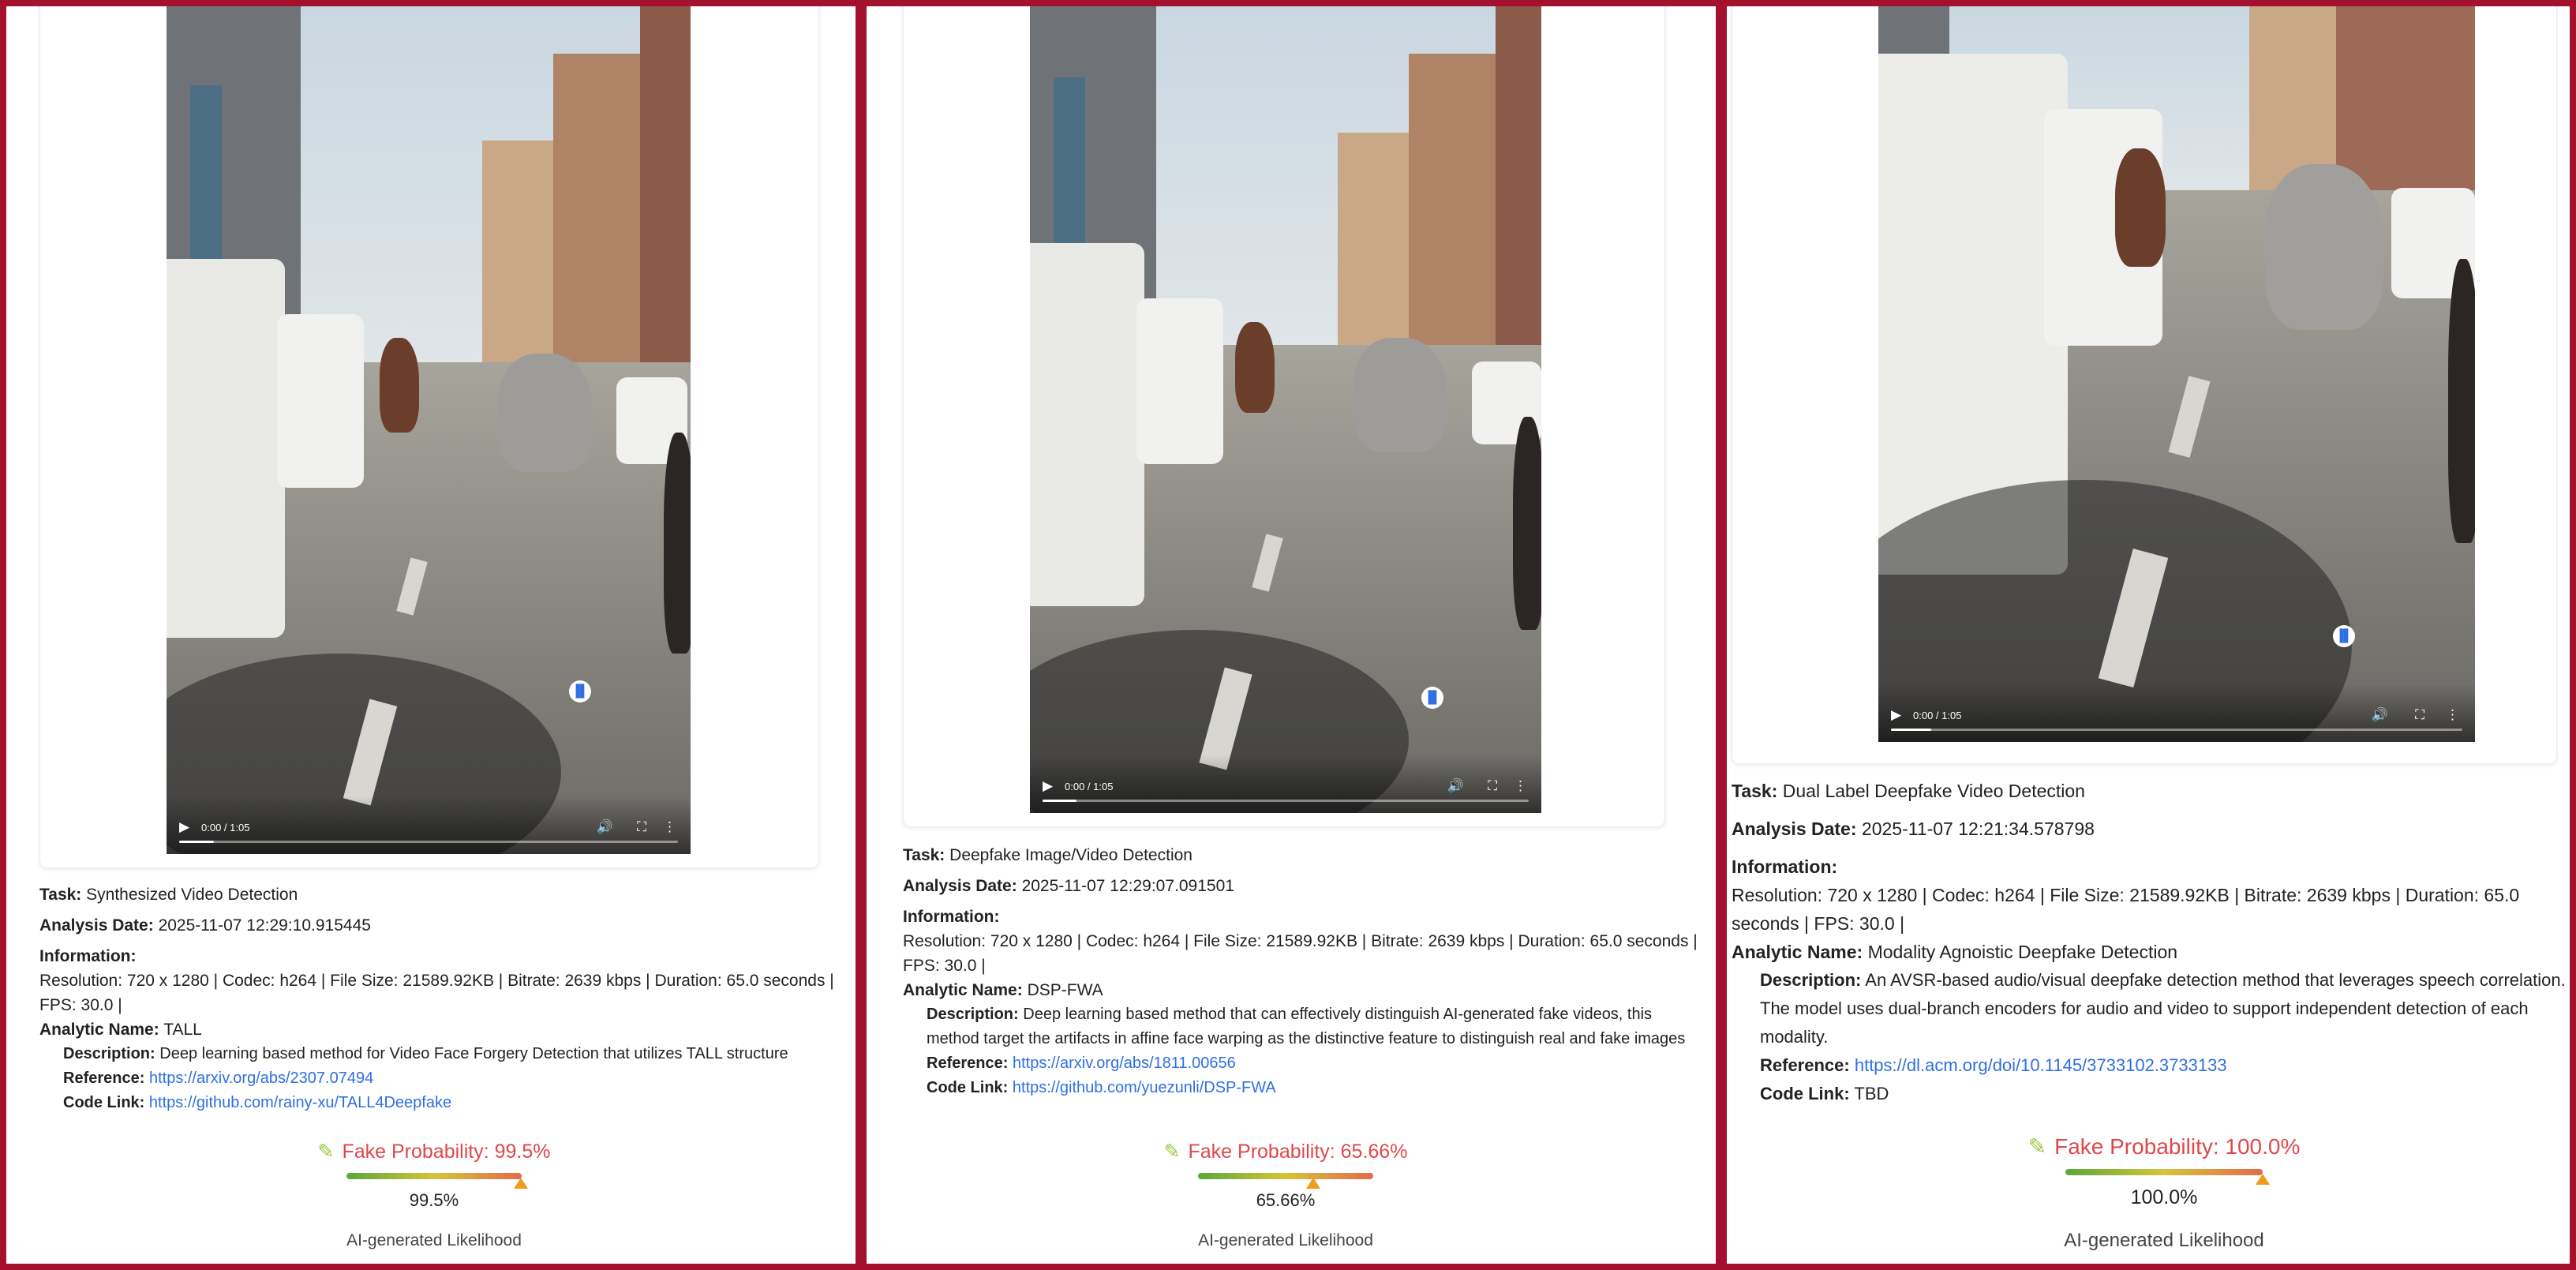 The width and height of the screenshot is (2576, 1270). I want to click on reference-link: https://arxiv.org/abs/1811.00656, so click(1124, 1063).